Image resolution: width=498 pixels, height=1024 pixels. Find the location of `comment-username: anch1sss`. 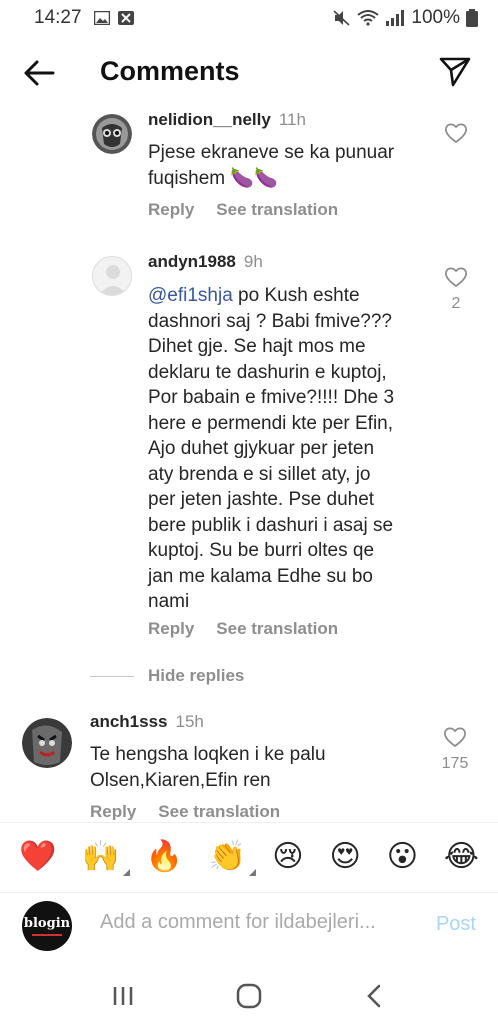

comment-username: anch1sss is located at coordinates (129, 721).